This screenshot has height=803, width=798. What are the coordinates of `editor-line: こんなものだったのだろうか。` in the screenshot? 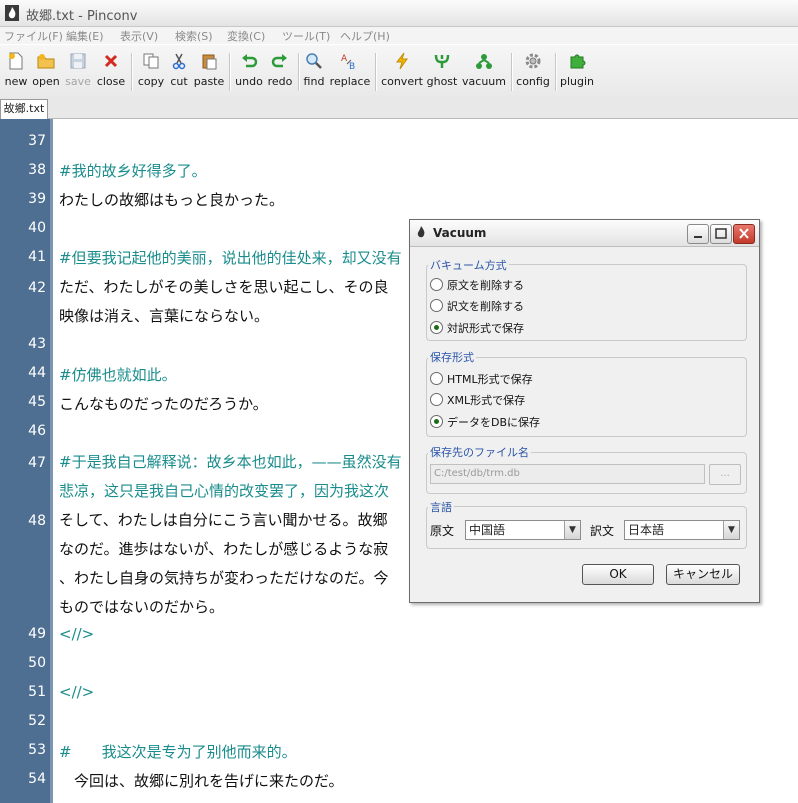 It's located at (163, 404).